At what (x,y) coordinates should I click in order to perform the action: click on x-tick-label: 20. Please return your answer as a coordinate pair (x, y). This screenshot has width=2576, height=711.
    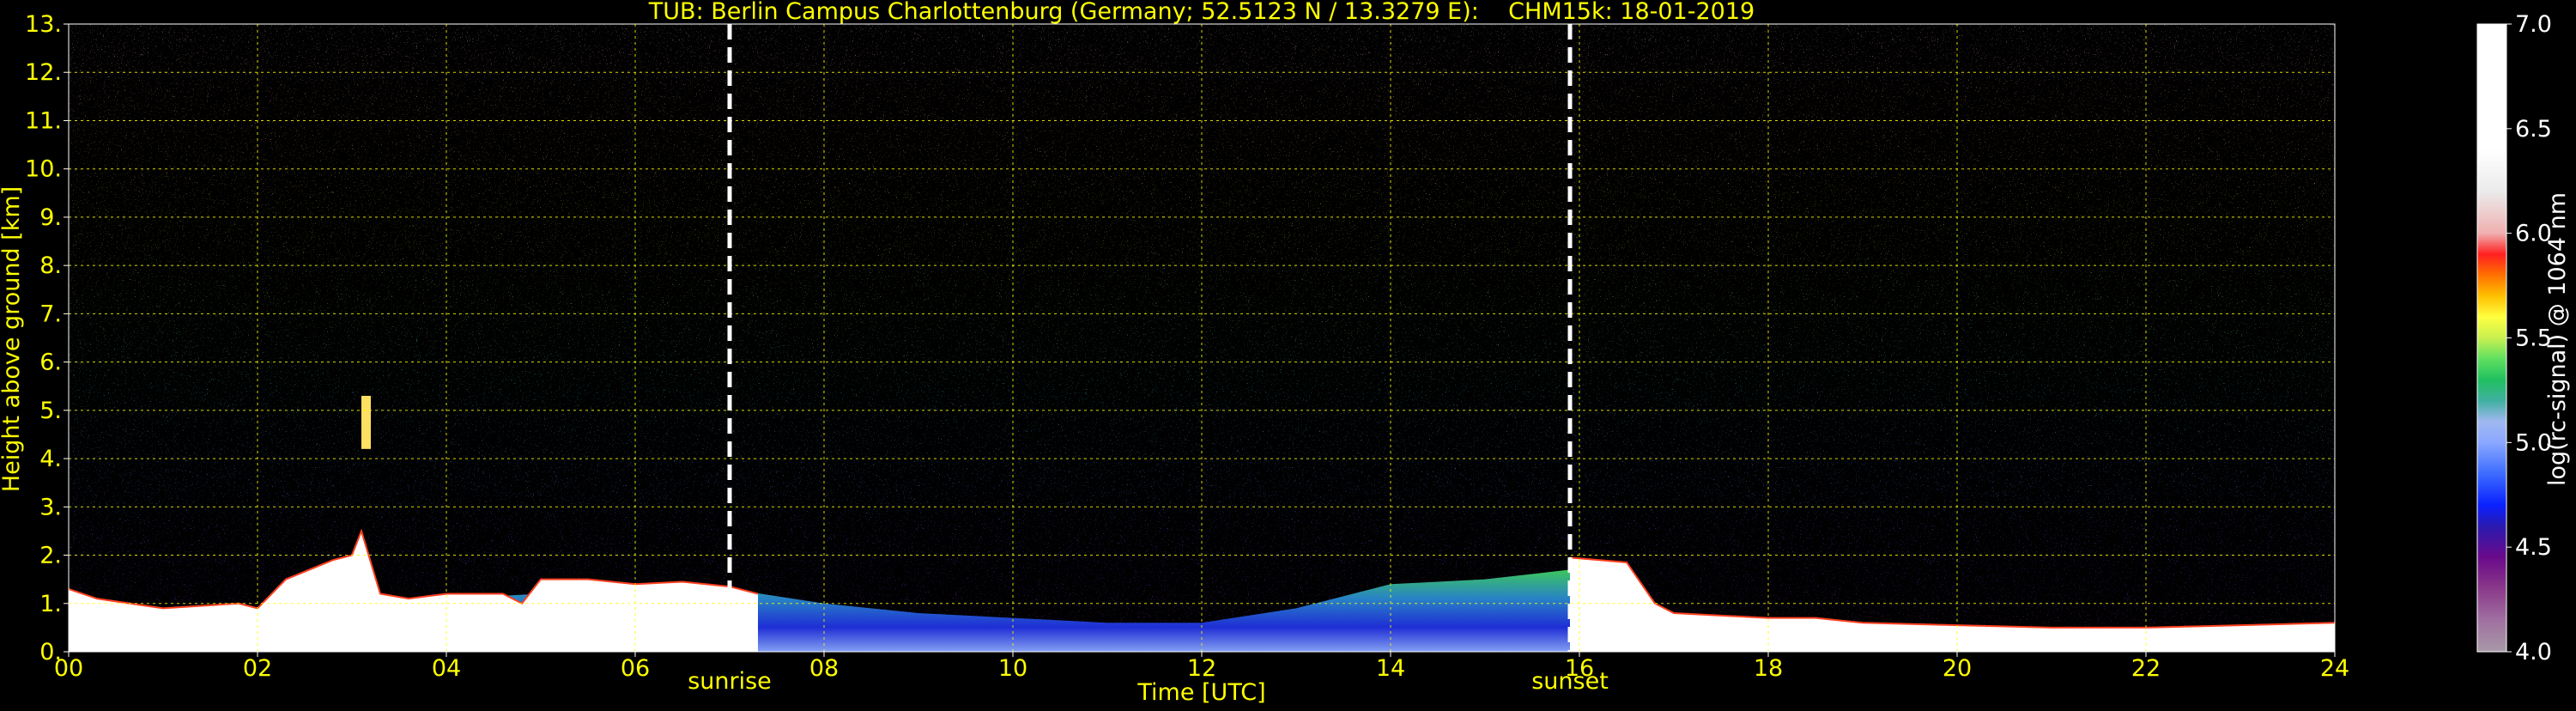
    Looking at the image, I should click on (1957, 668).